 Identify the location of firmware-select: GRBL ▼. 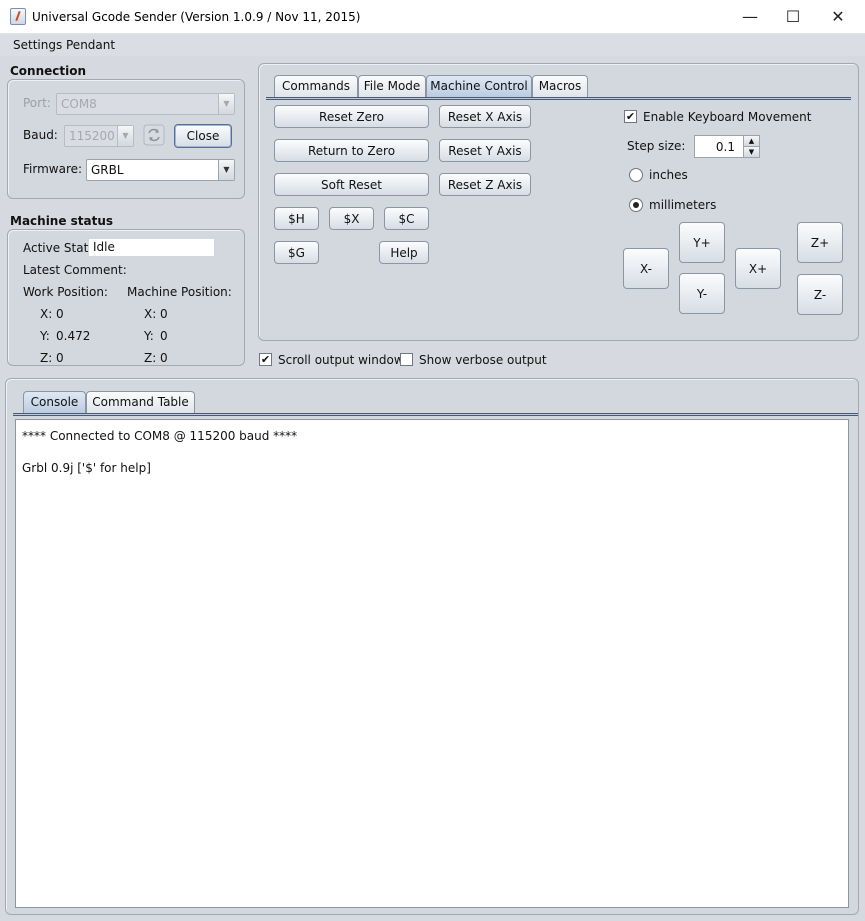
(160, 170).